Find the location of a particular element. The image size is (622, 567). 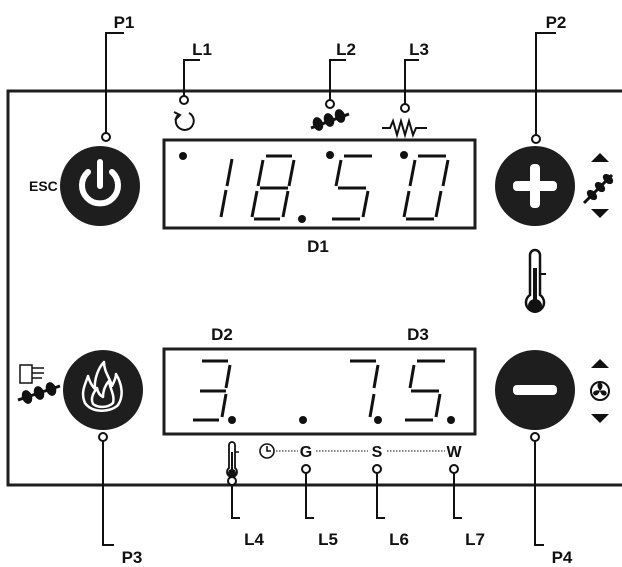

manual-load-icon is located at coordinates (39, 384).